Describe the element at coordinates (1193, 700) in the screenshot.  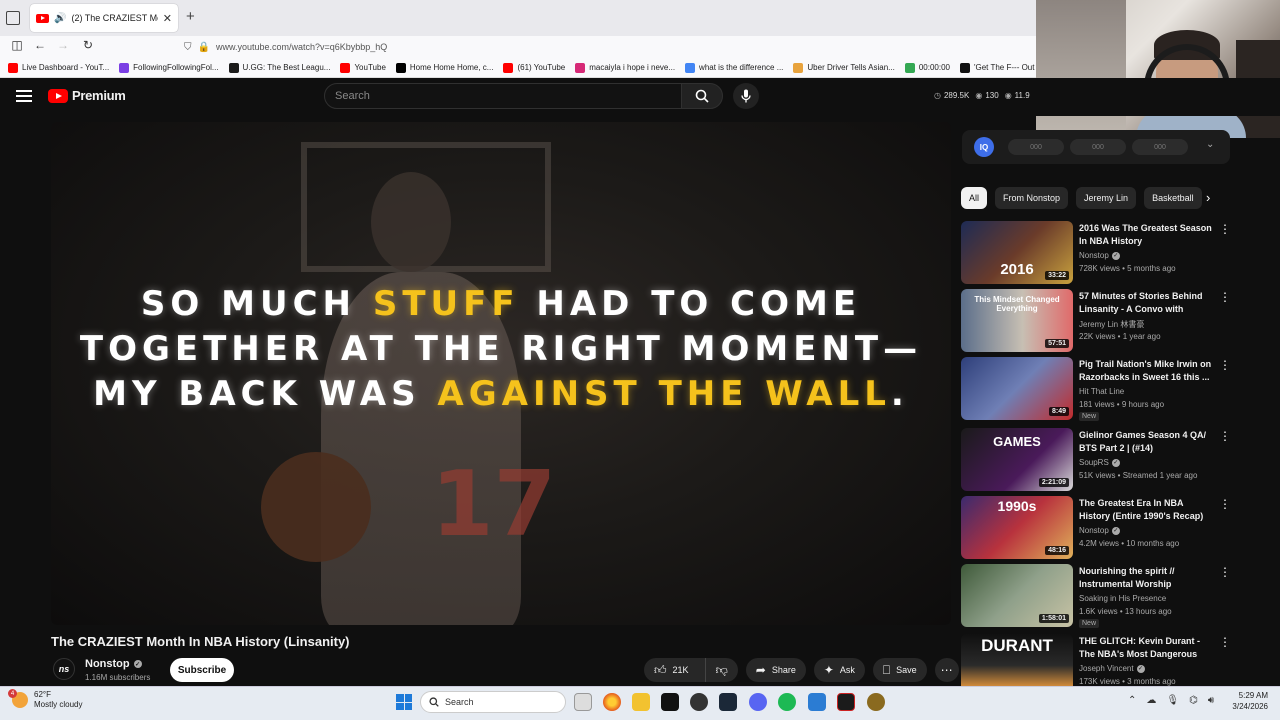
I see `network-icon: ⌬` at that location.